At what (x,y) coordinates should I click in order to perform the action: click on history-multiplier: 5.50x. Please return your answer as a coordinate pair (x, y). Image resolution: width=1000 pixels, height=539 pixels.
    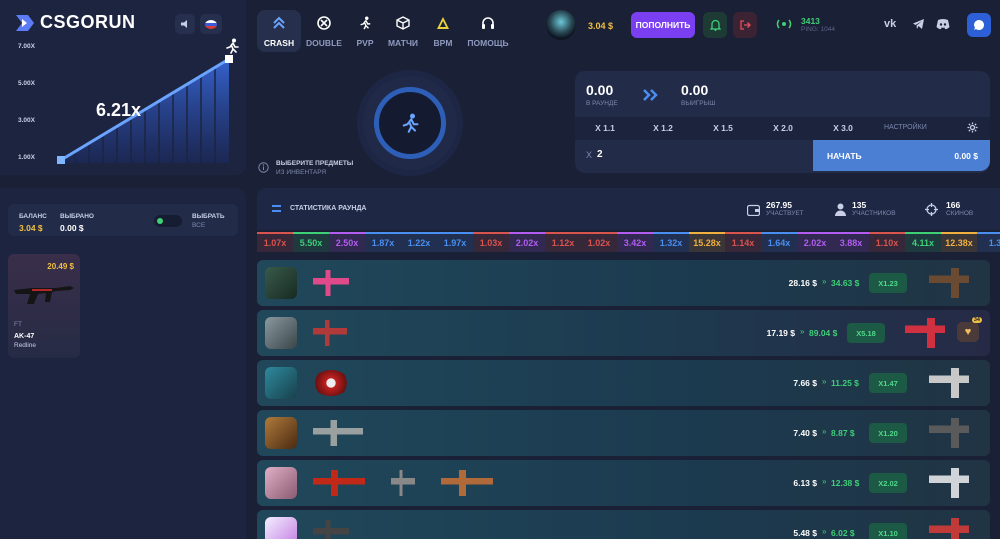
    Looking at the image, I should click on (311, 242).